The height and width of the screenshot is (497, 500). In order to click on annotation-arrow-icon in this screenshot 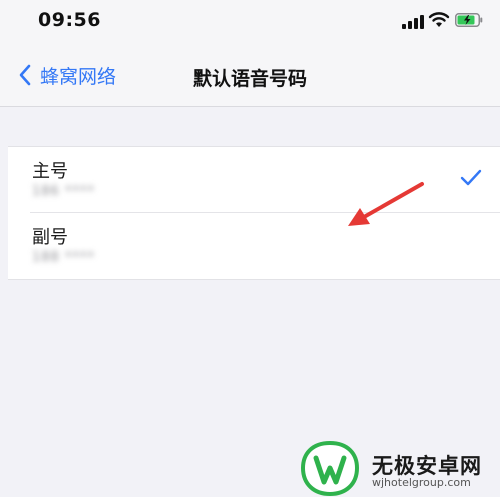, I will do `click(386, 204)`.